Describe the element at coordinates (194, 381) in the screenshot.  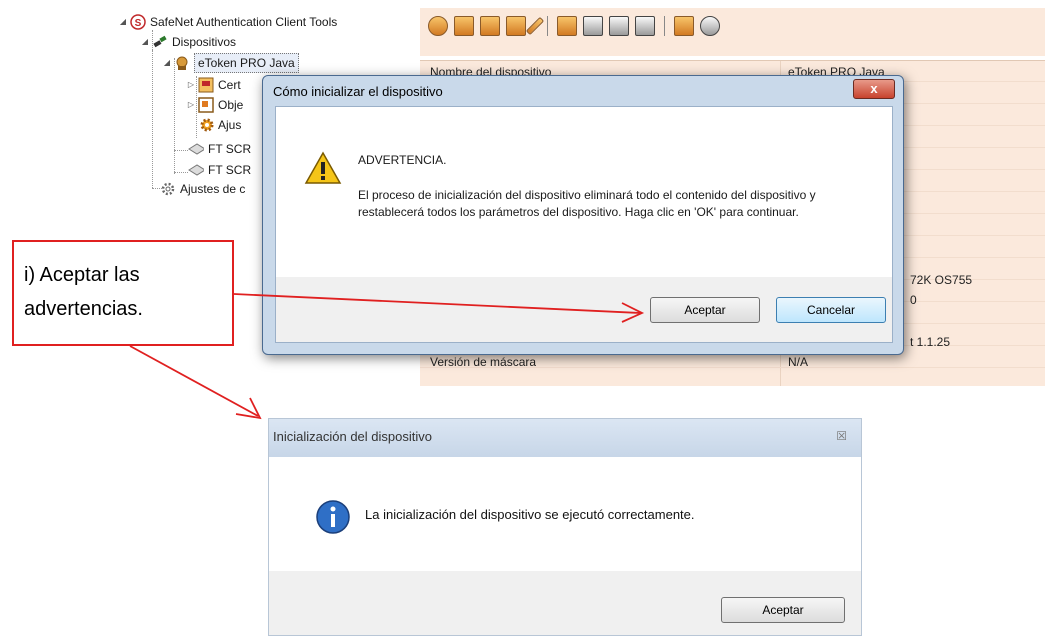
I see `arrow-to-success` at that location.